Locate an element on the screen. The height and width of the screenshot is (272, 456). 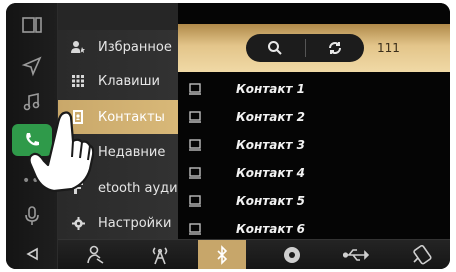
contact-row: Контакт 3 is located at coordinates (314, 145).